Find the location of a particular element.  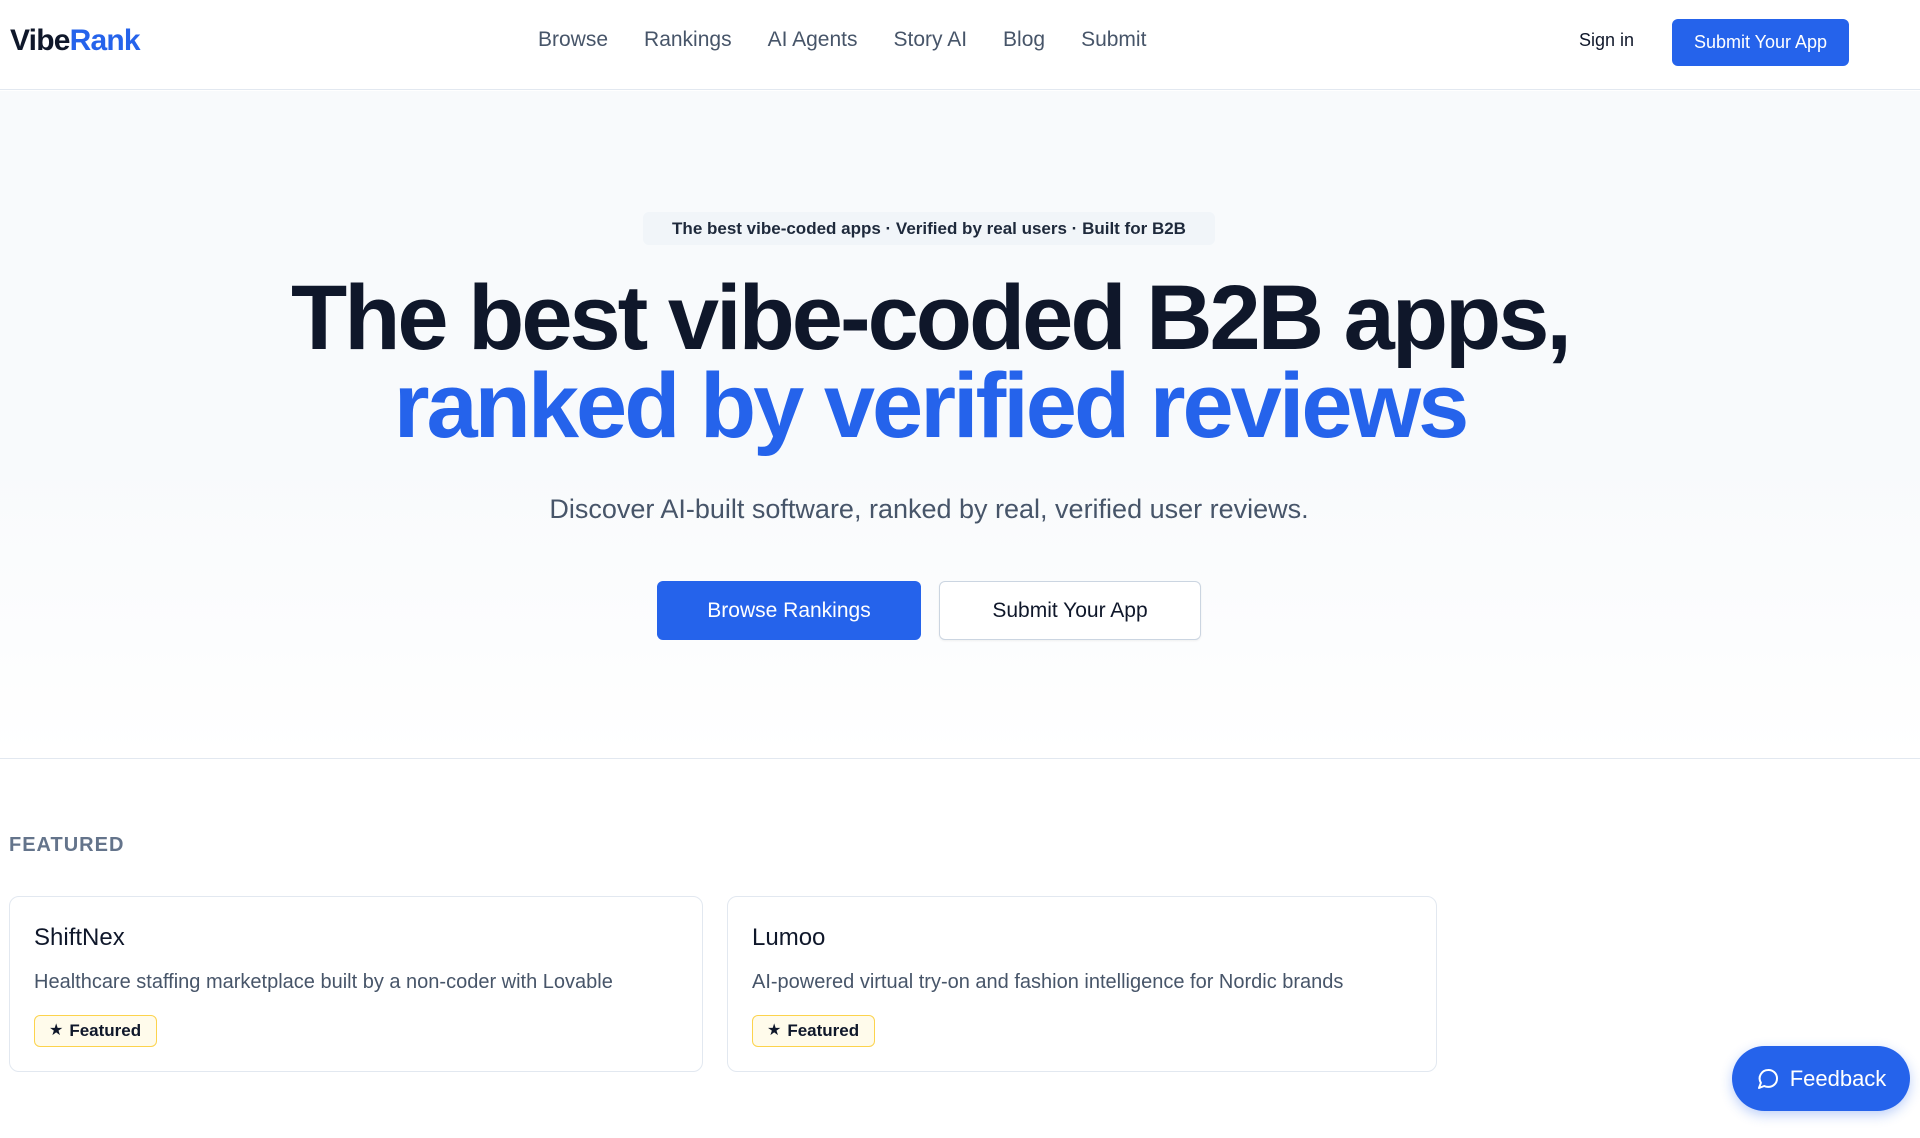

logo: VibeRank is located at coordinates (75, 41).